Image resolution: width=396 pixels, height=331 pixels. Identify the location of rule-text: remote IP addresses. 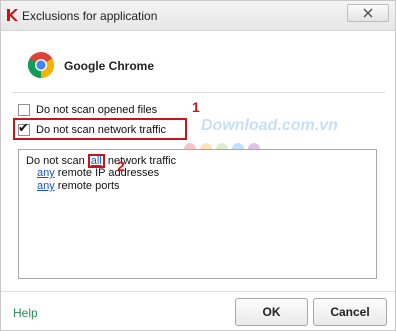
(107, 173).